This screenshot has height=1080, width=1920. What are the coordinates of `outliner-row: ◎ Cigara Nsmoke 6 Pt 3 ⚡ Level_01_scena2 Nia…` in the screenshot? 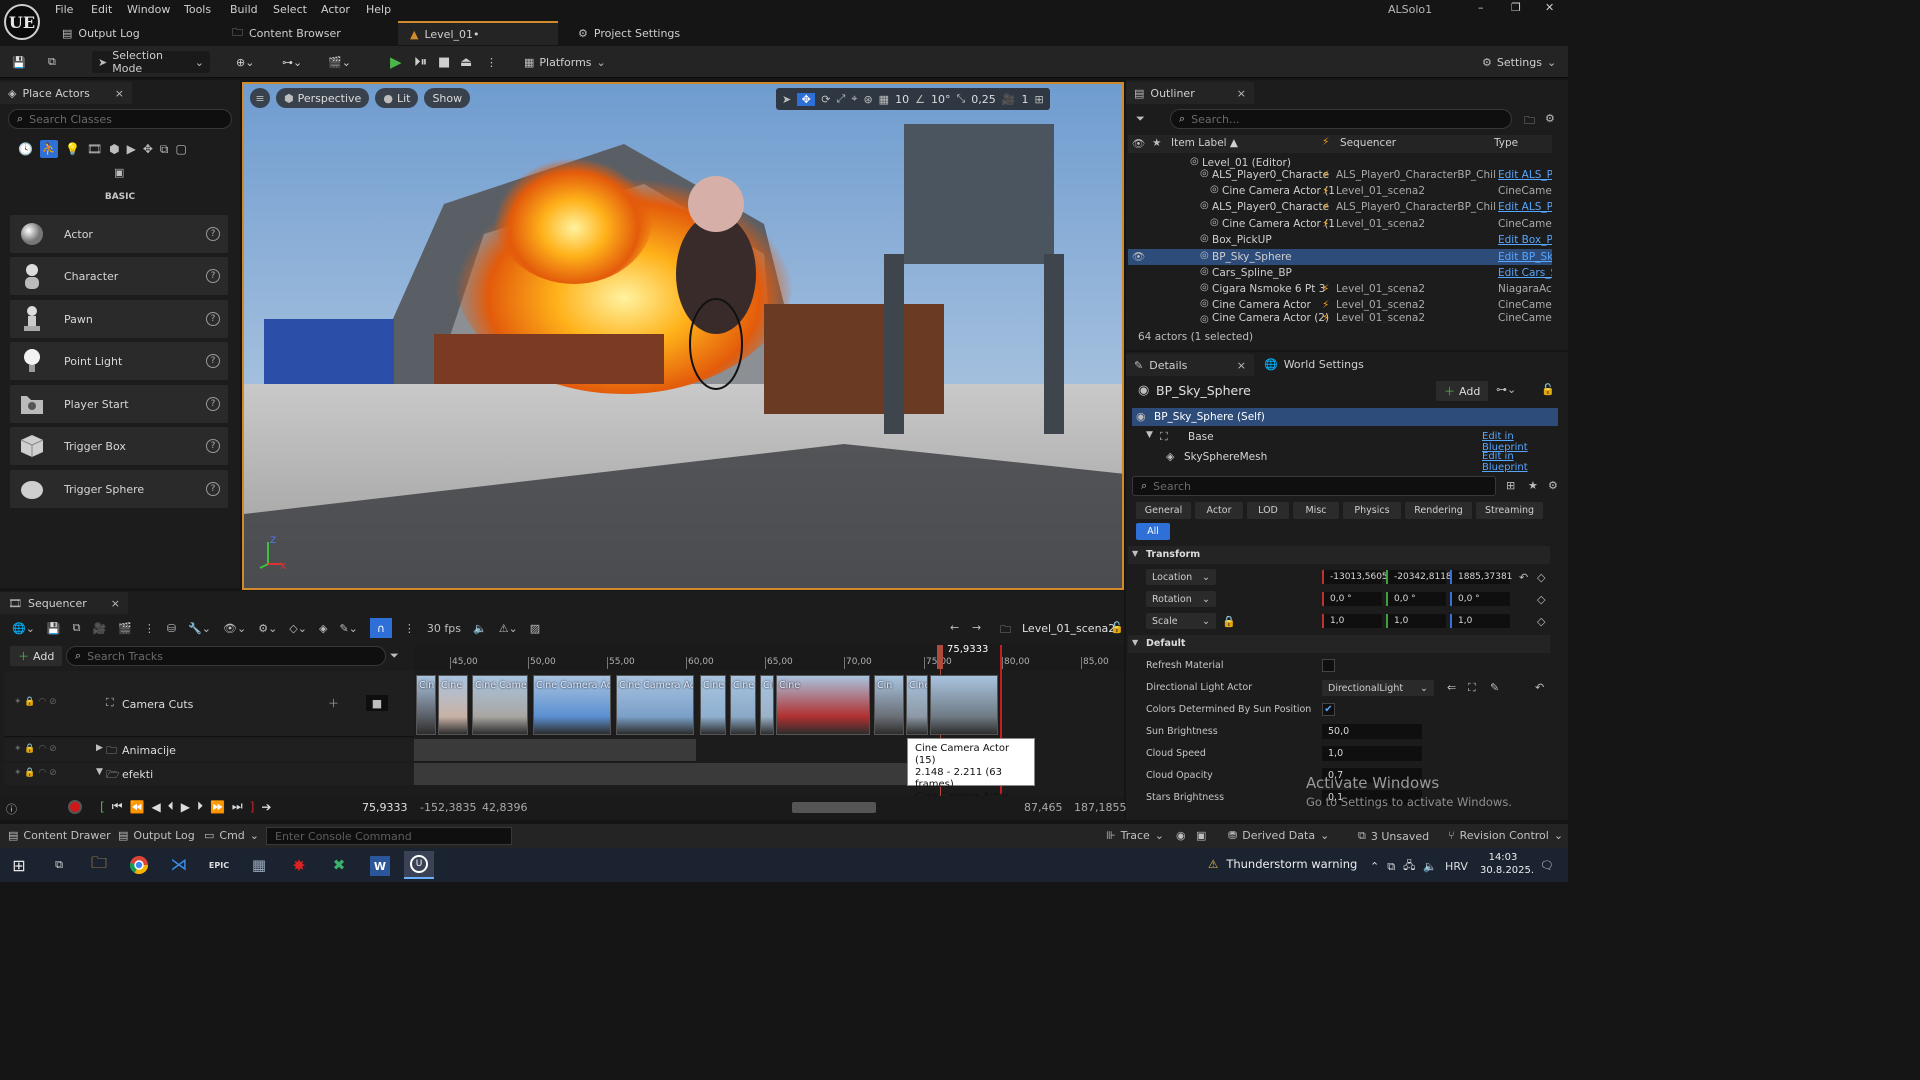 It's located at (1340, 289).